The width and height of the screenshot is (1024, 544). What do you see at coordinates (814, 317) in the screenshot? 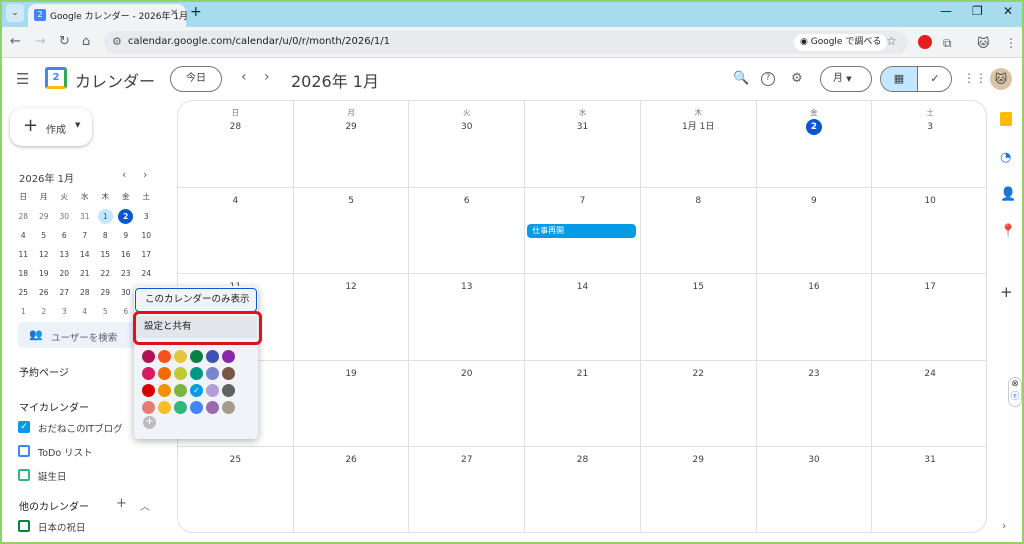
I see `day-cell: 16` at bounding box center [814, 317].